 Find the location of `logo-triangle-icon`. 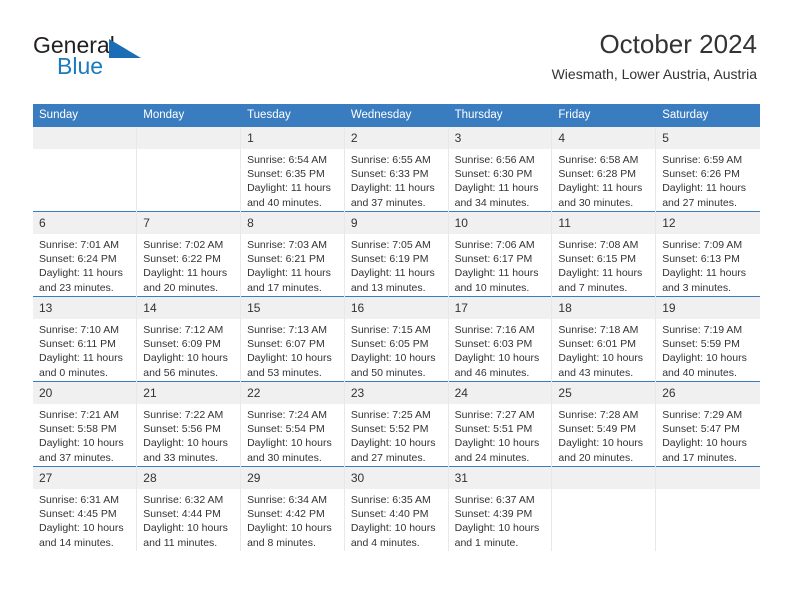

logo-triangle-icon is located at coordinates (125, 48).